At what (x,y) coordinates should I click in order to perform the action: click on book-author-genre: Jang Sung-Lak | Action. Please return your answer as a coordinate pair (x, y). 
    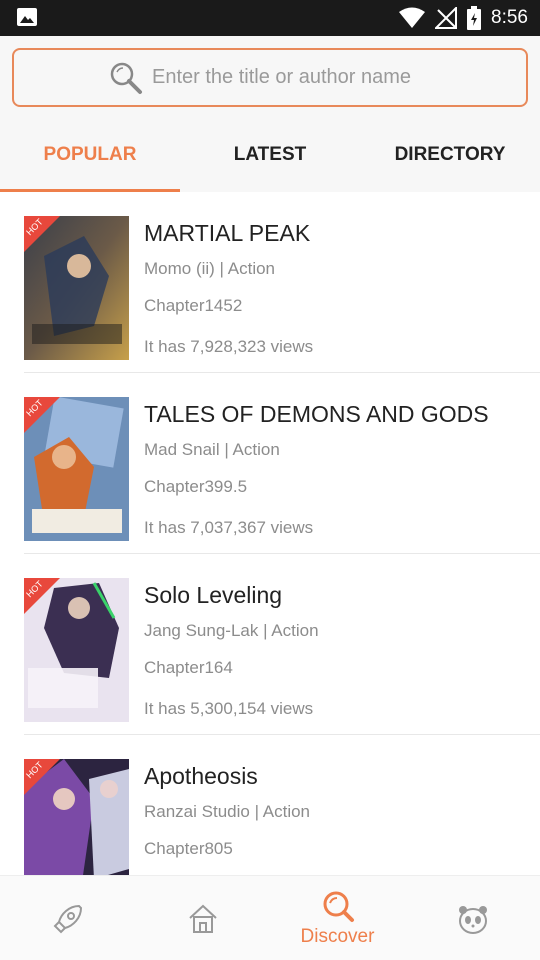
    Looking at the image, I should click on (231, 630).